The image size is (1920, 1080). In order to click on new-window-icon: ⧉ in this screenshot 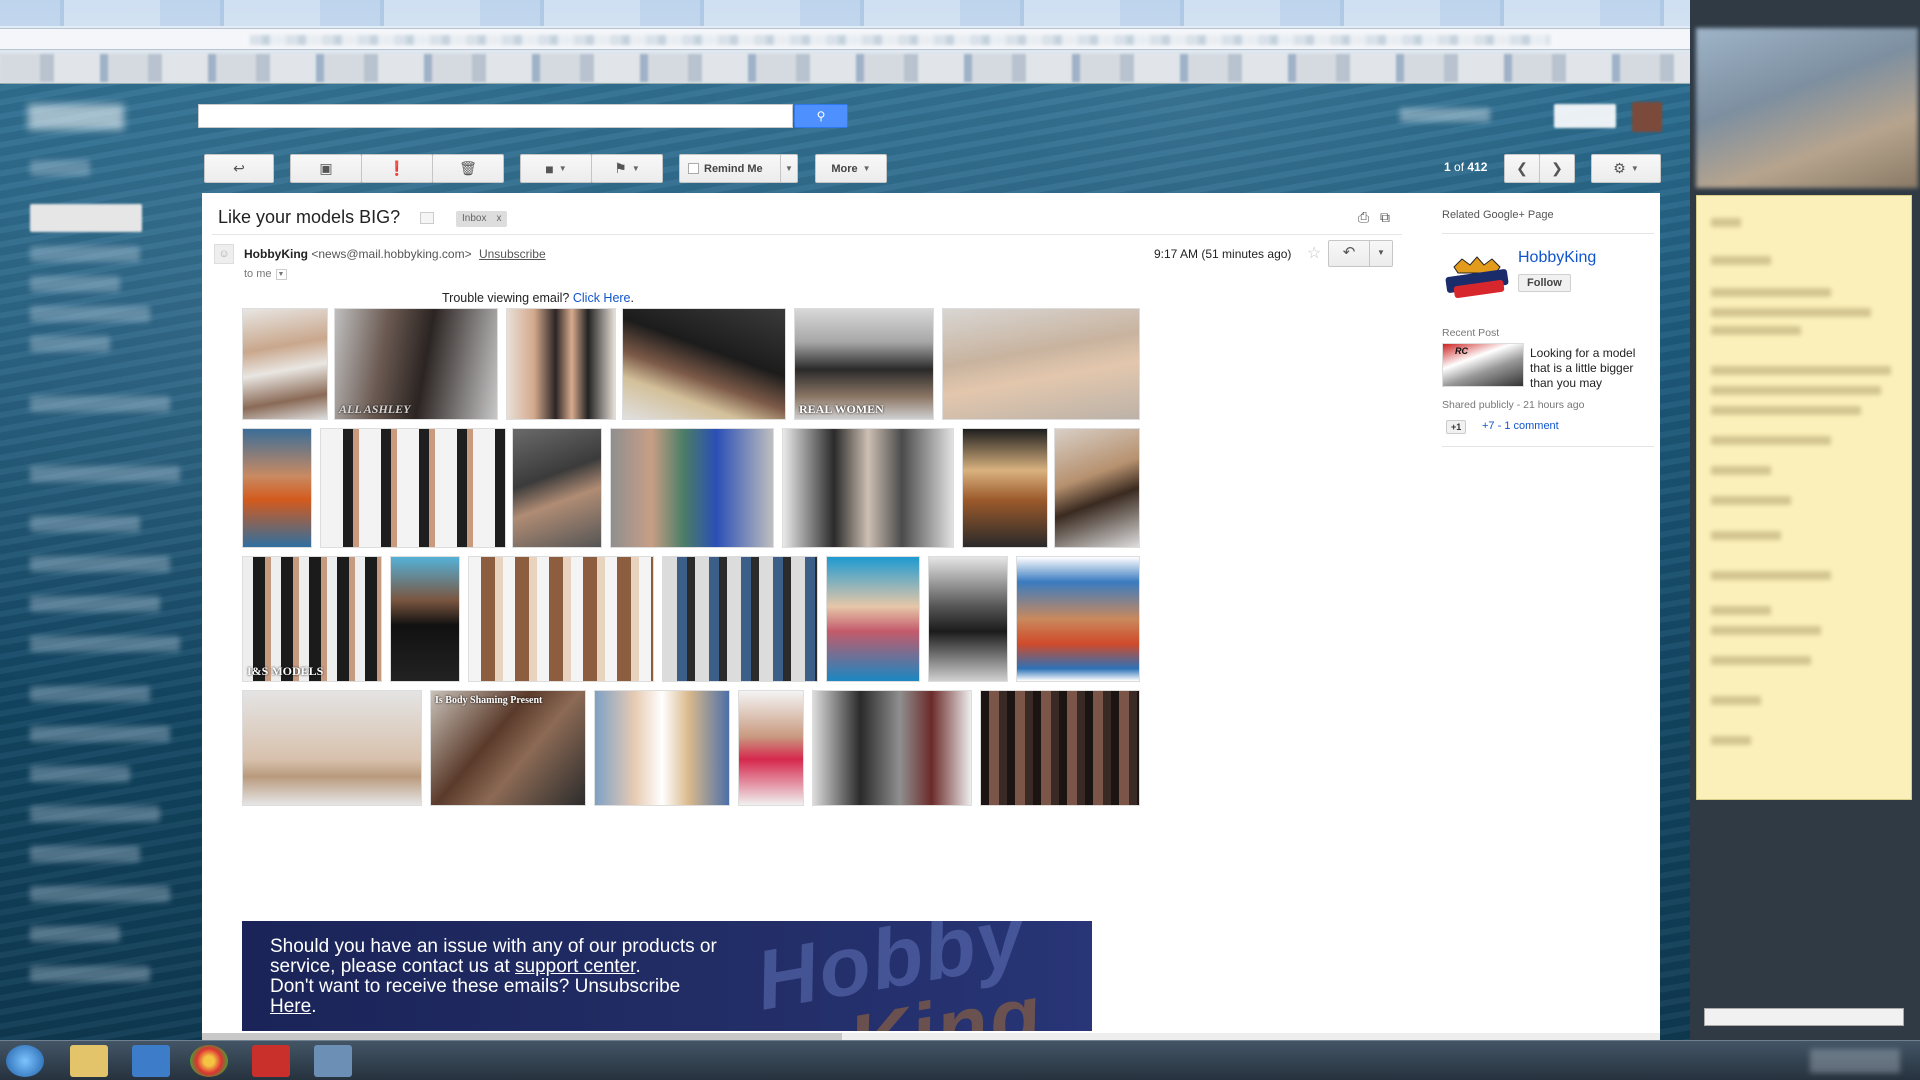, I will do `click(1385, 217)`.